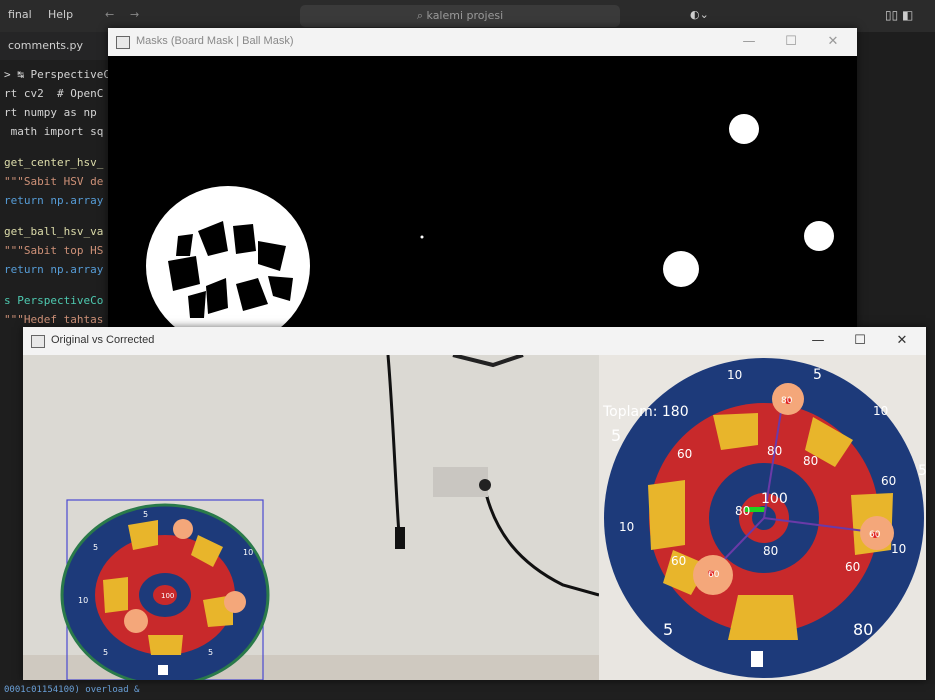 The width and height of the screenshot is (935, 700). Describe the element at coordinates (54, 300) in the screenshot. I see `code-line: s PerspectiveCo` at that location.